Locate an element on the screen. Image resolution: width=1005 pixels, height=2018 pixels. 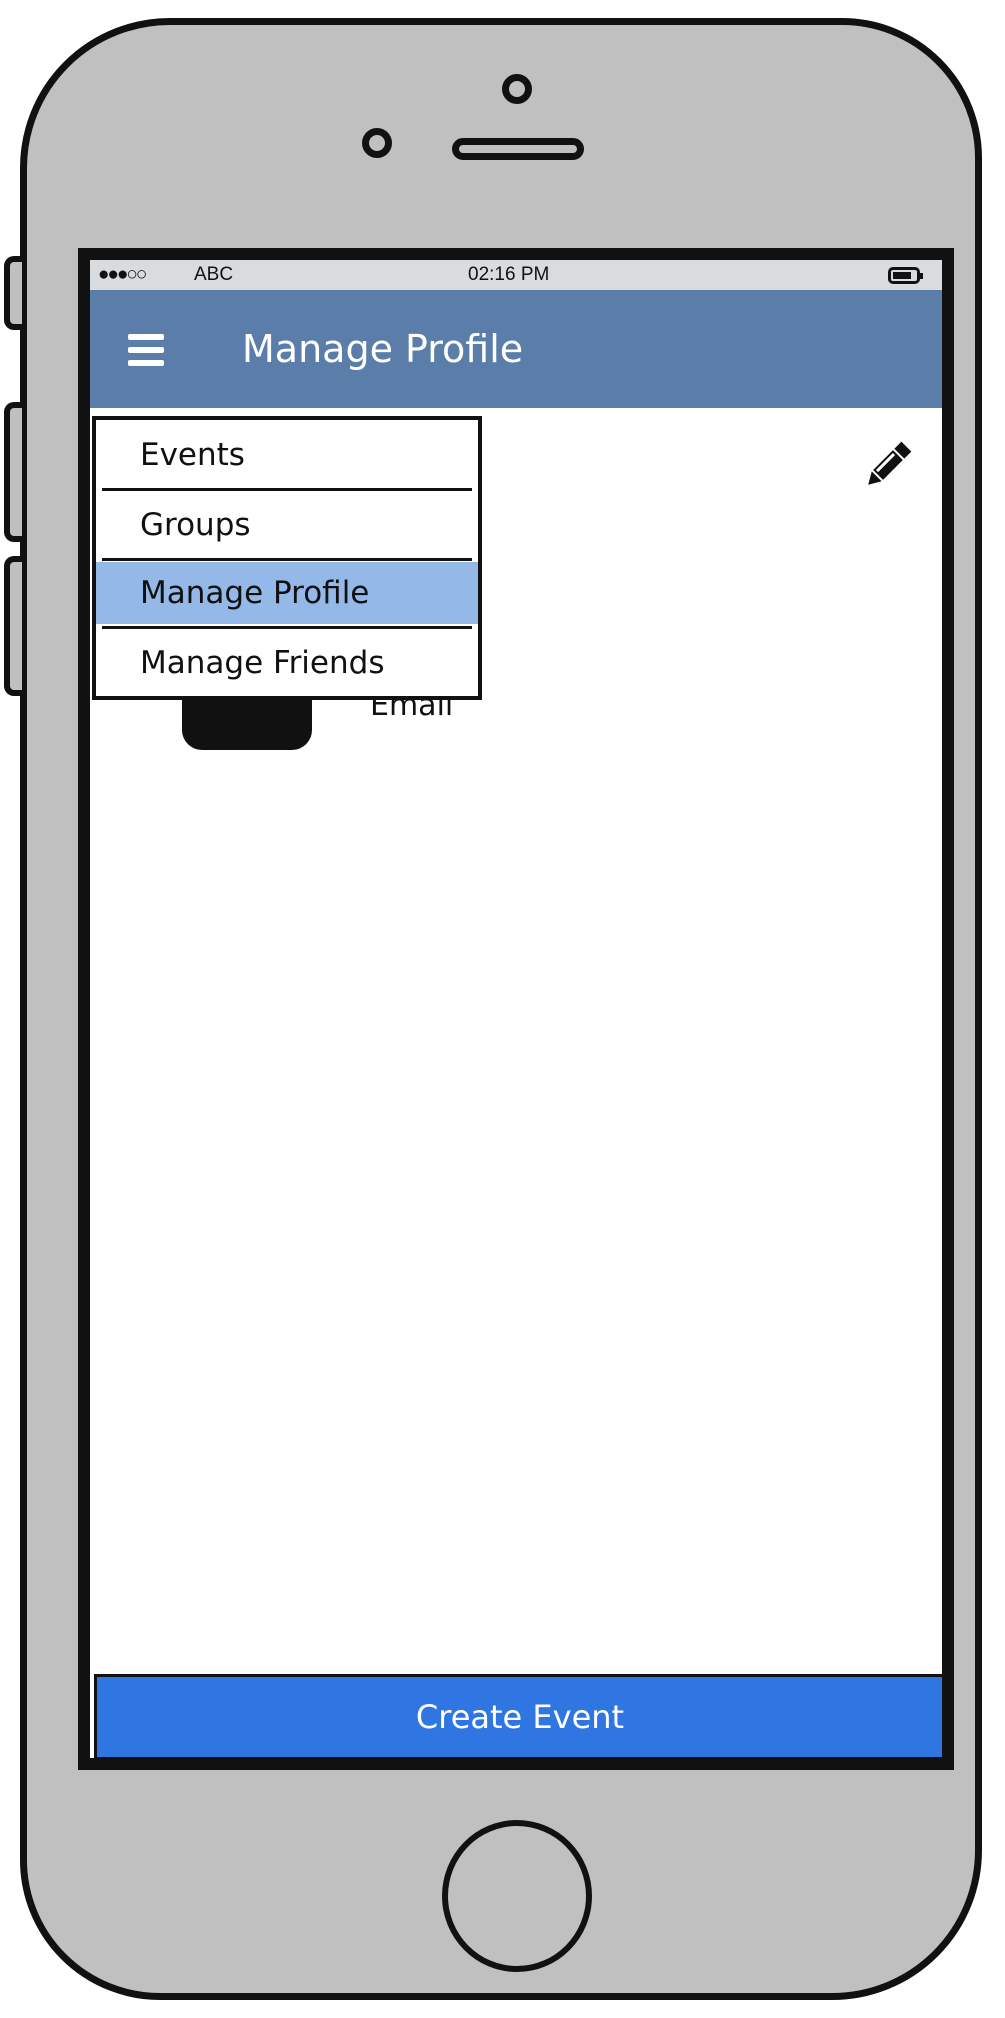
page-title: Manage Profile is located at coordinates (383, 349).